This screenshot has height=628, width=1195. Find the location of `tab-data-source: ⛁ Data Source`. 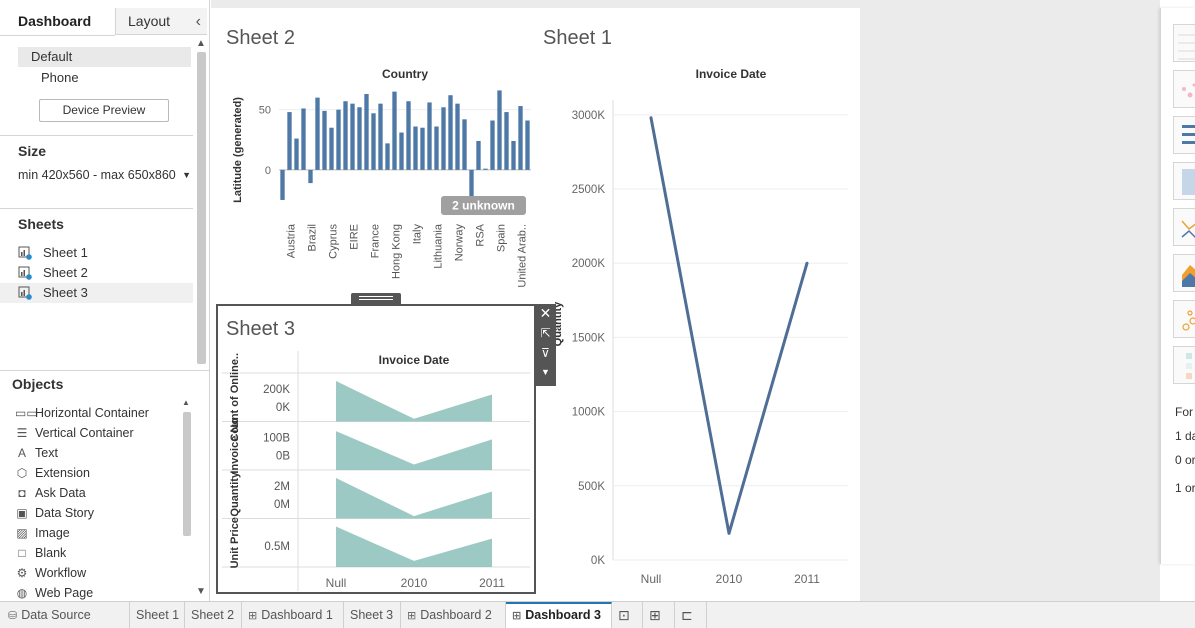

tab-data-source: ⛁ Data Source is located at coordinates (65, 615).